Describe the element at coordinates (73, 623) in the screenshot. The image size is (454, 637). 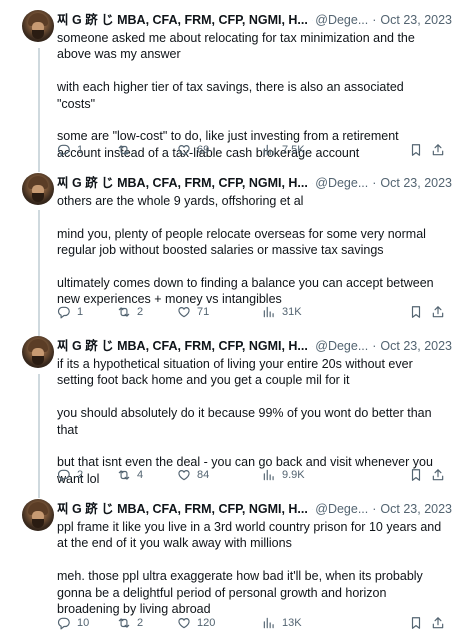
I see `reply-button: 10` at that location.